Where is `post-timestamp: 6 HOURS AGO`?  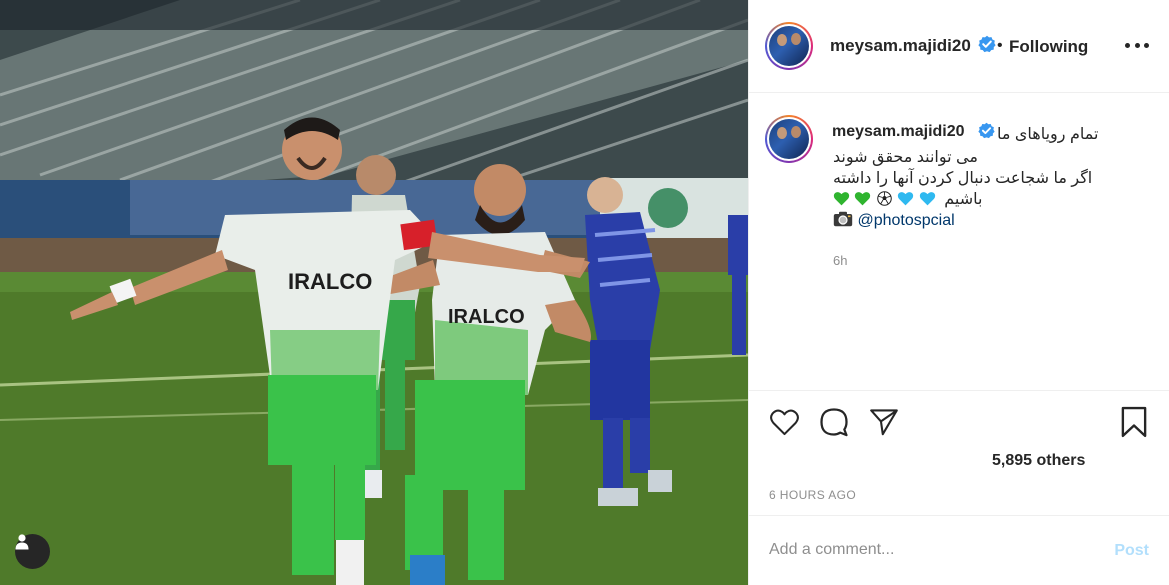
post-timestamp: 6 HOURS AGO is located at coordinates (812, 495).